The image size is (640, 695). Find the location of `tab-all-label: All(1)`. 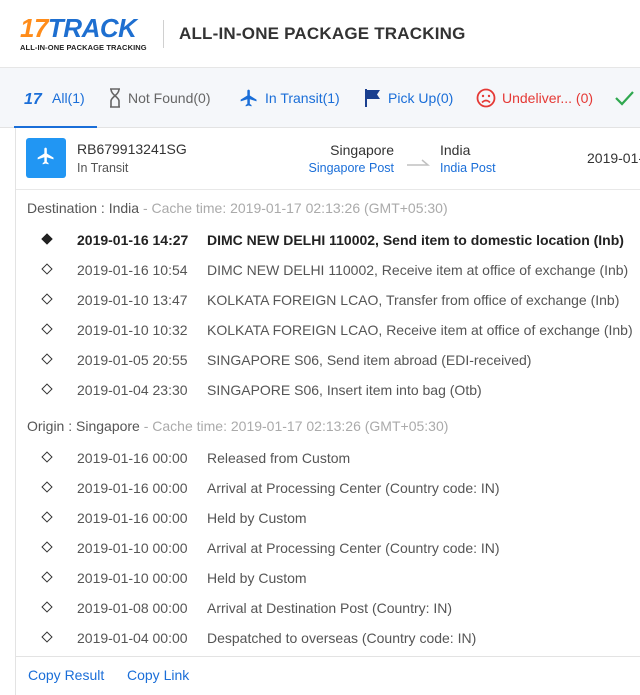

tab-all-label: All(1) is located at coordinates (68, 98).